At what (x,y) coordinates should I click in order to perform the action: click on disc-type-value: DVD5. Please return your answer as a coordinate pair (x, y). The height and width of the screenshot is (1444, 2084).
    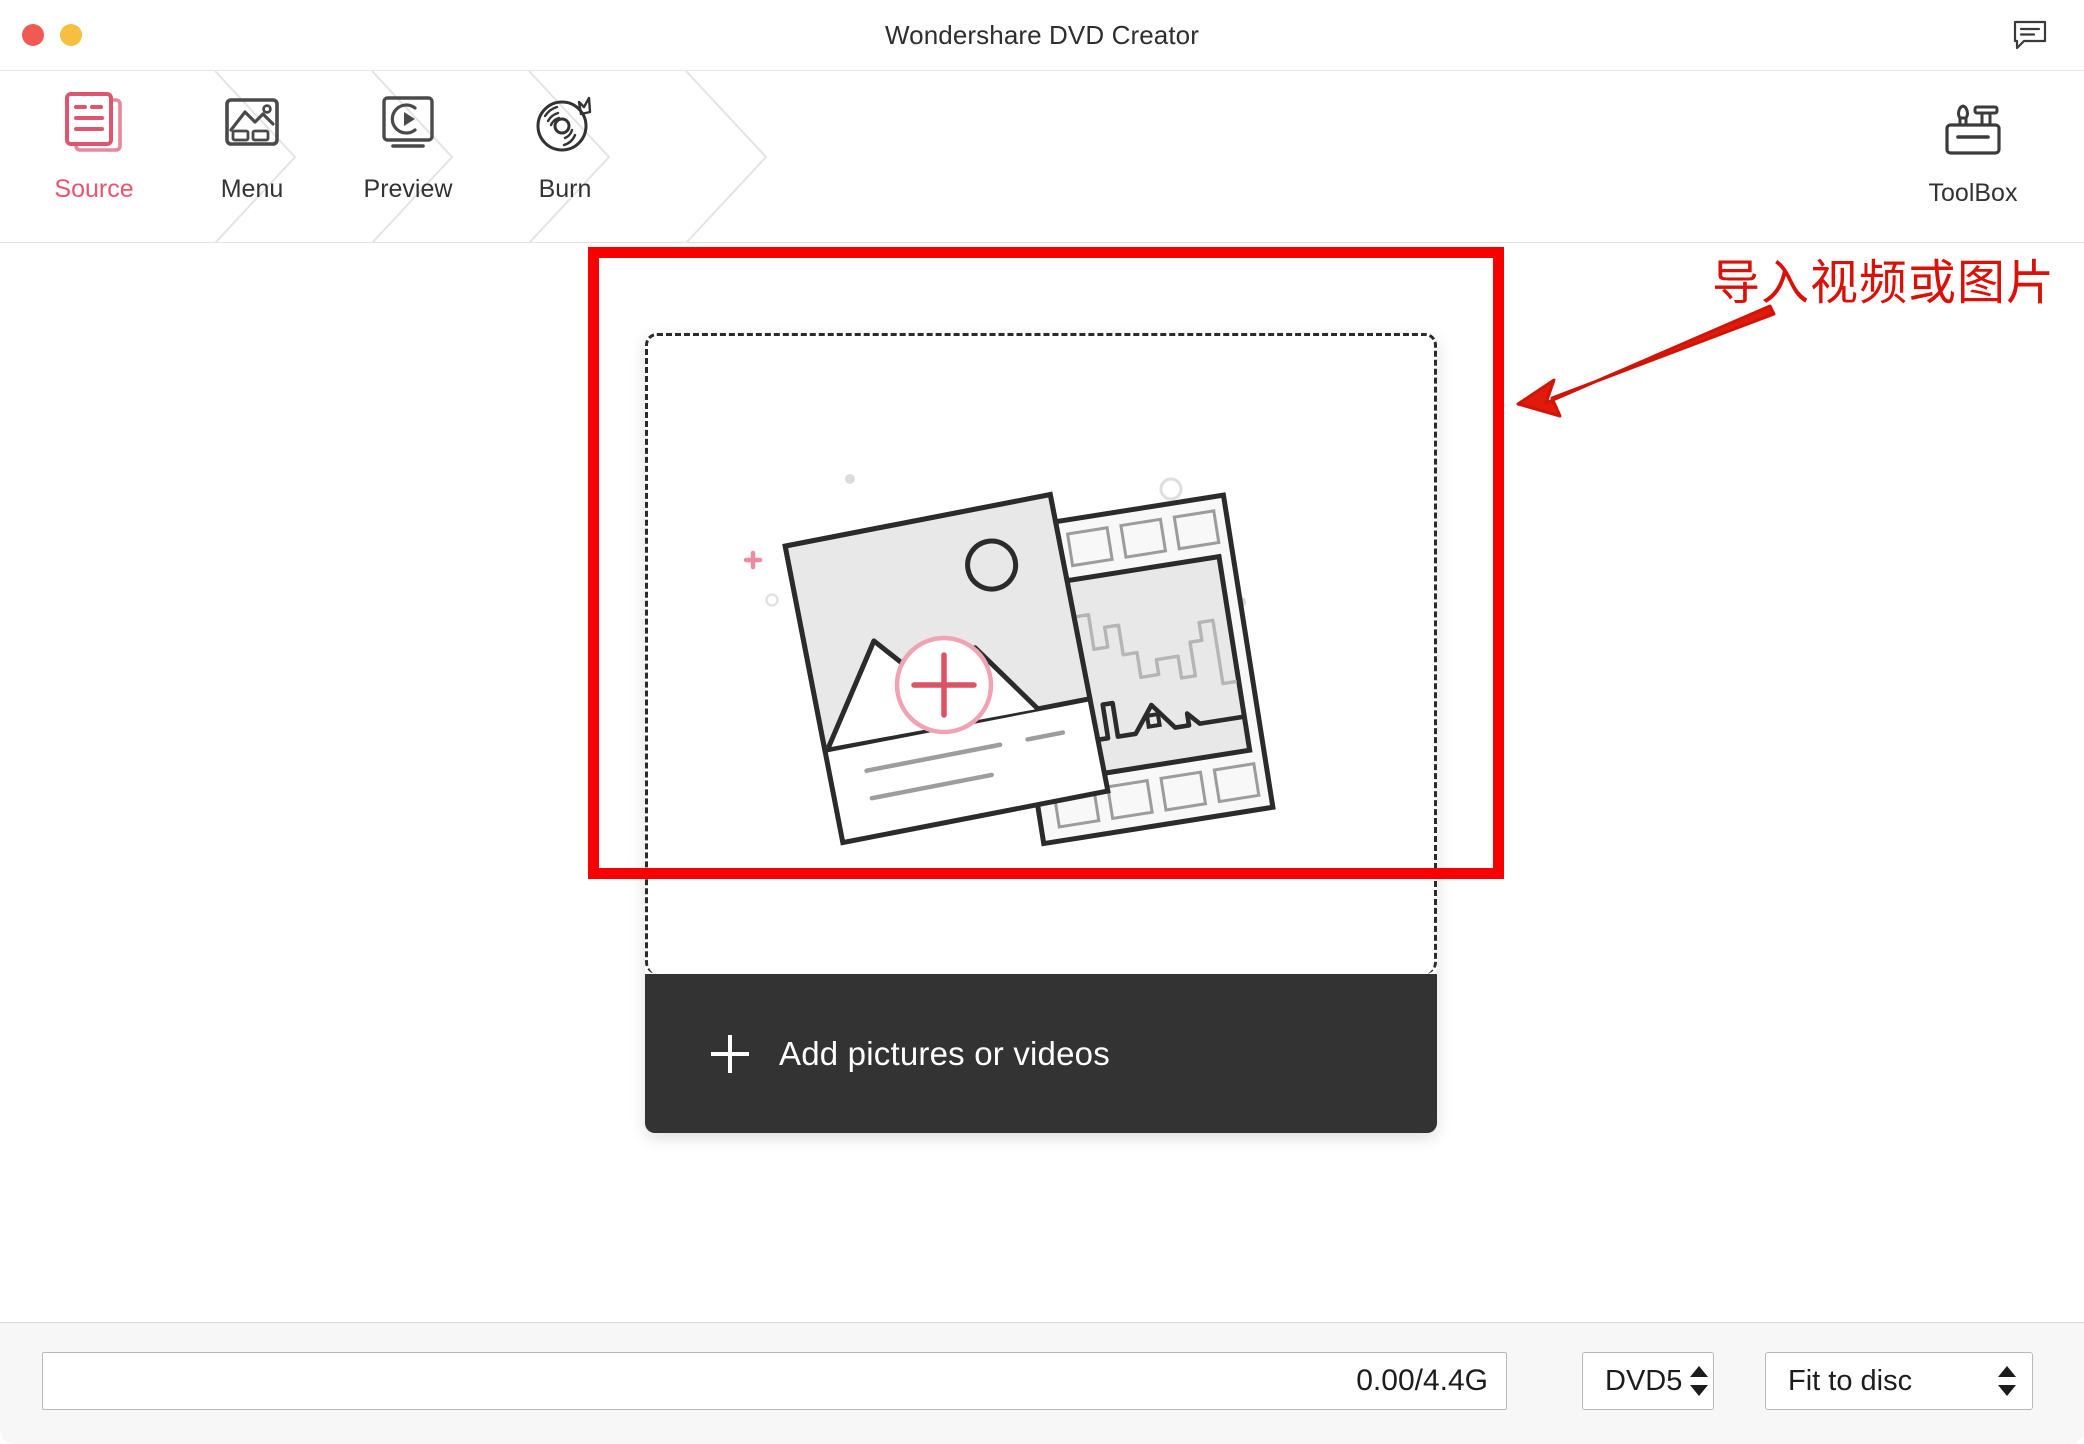
    Looking at the image, I should click on (1644, 1380).